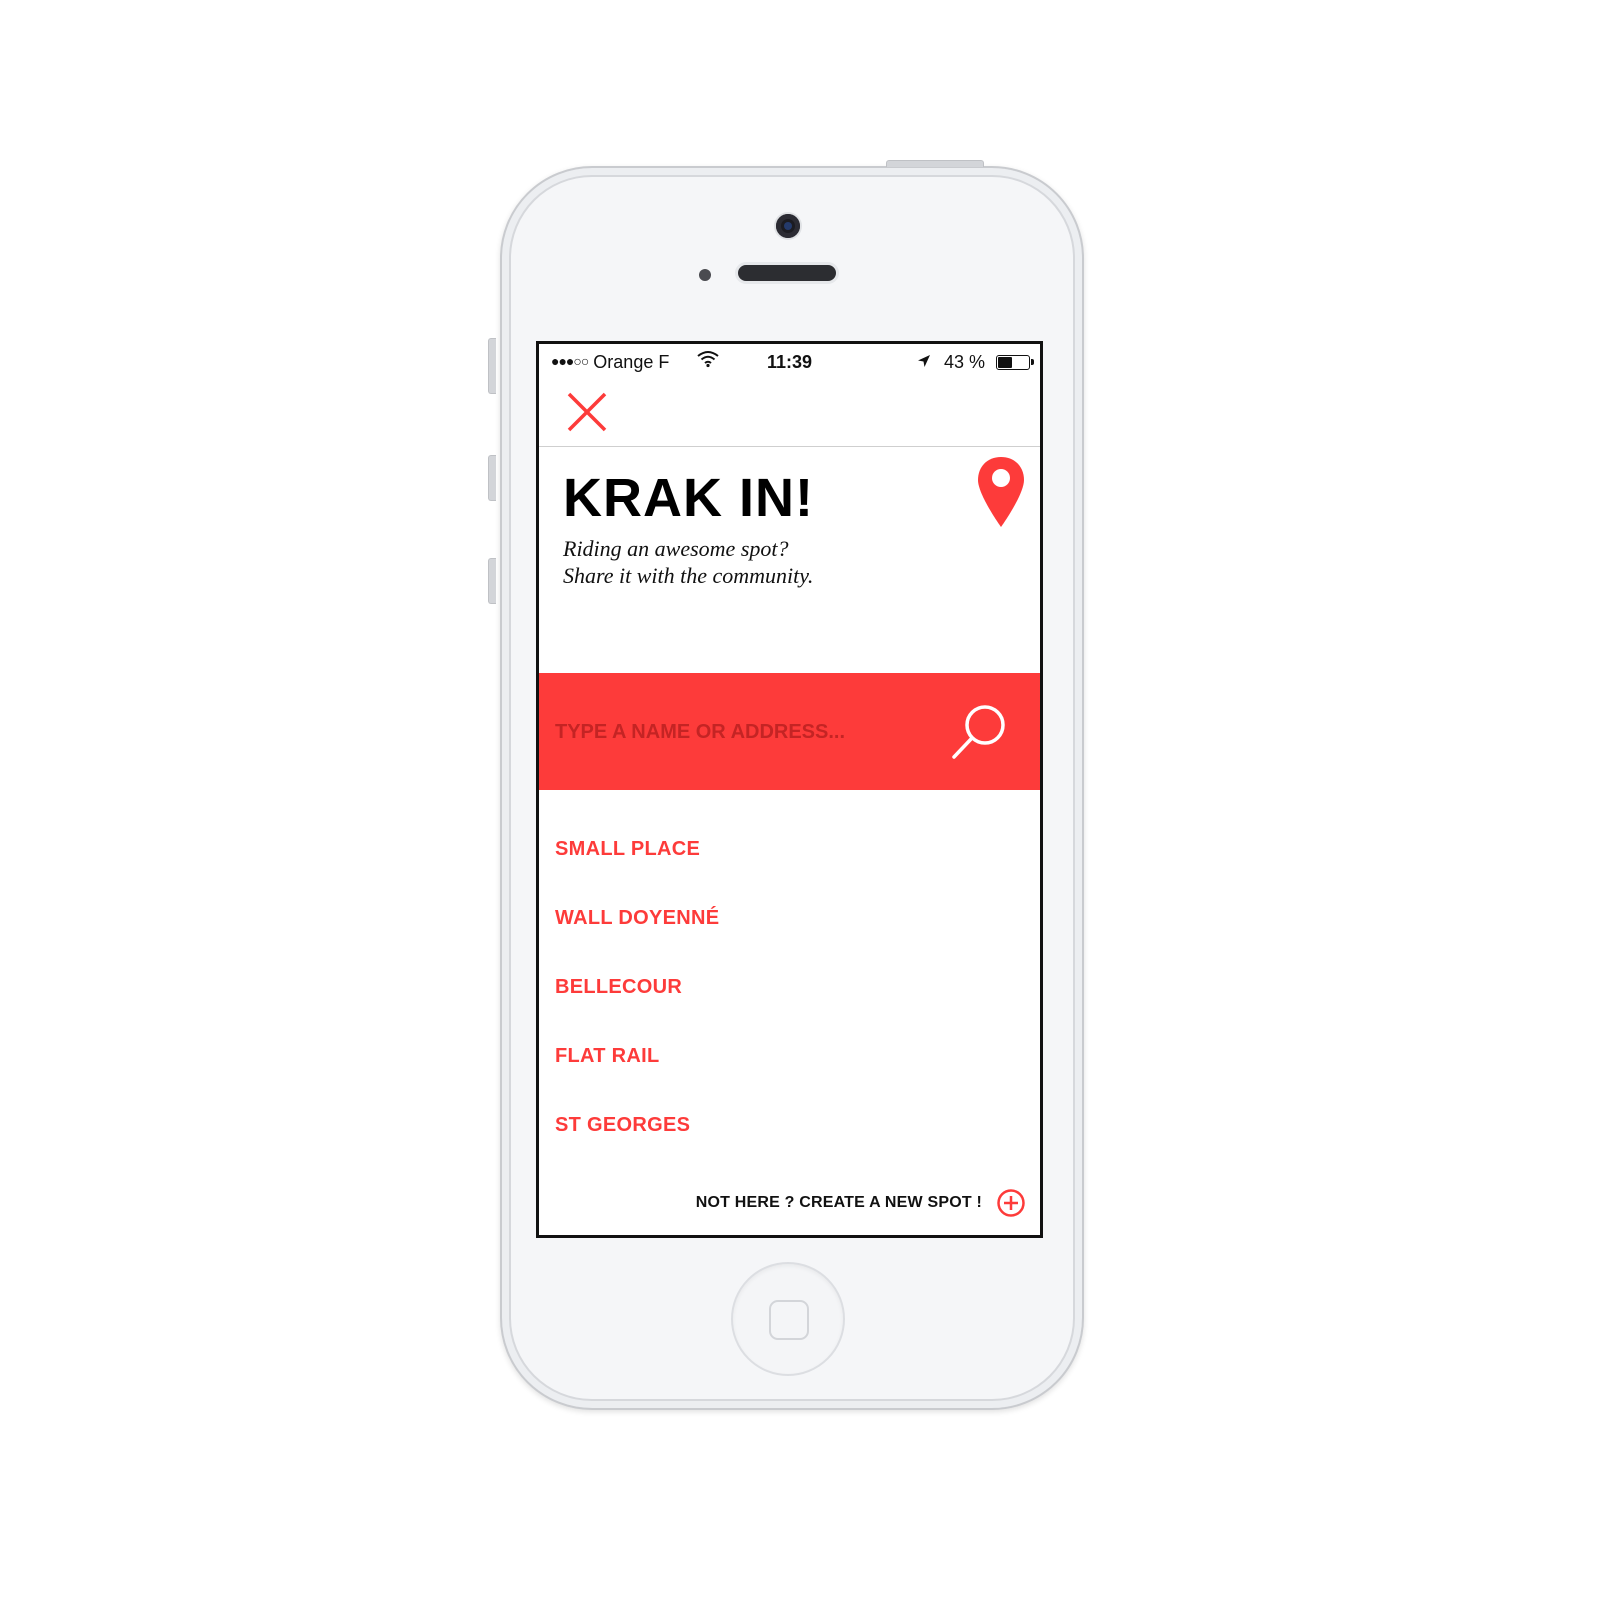 Image resolution: width=1600 pixels, height=1600 pixels. Describe the element at coordinates (1015, 362) in the screenshot. I see `battery-icon` at that location.